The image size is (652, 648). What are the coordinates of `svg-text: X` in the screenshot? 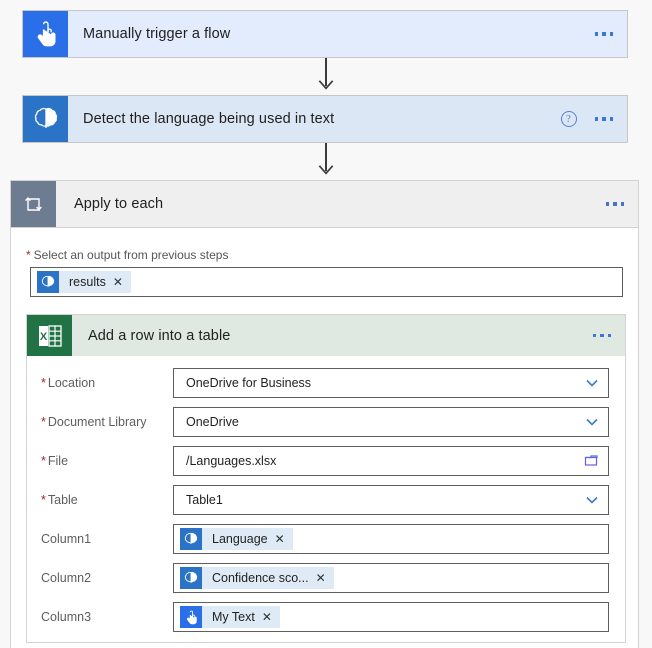 It's located at (43, 337).